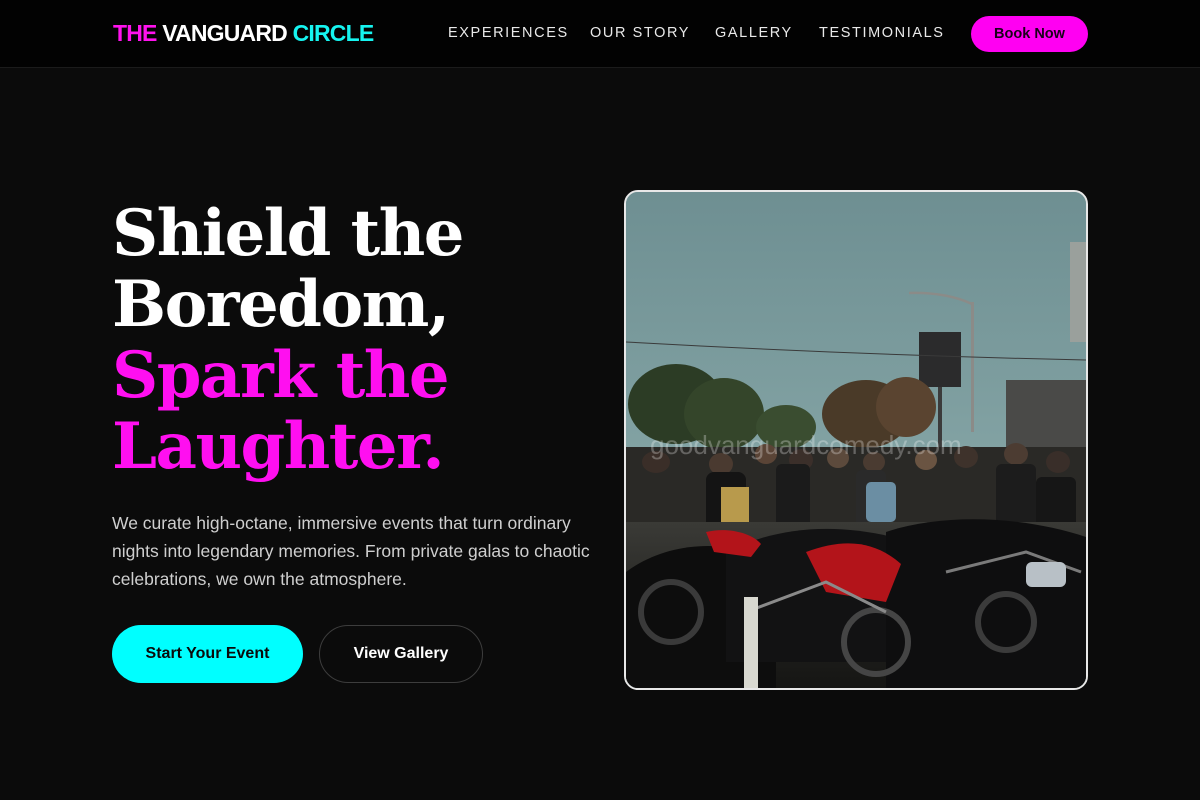  What do you see at coordinates (508, 33) in the screenshot?
I see `nav-link-experiences: EXPERIENCES` at bounding box center [508, 33].